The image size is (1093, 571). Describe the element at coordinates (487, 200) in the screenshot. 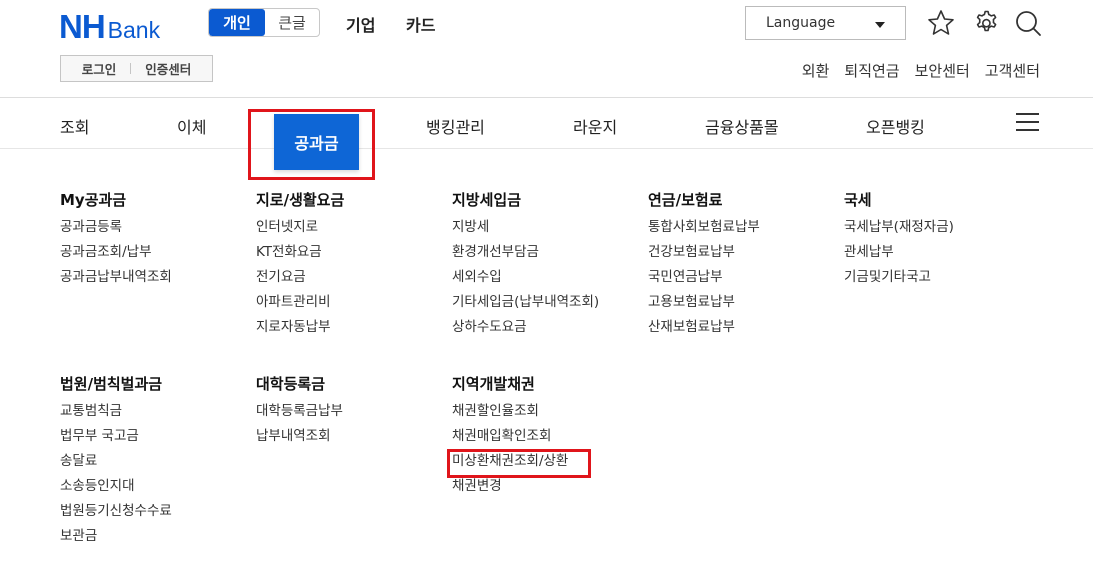

I see `menu-group-title: 지방세입금` at that location.